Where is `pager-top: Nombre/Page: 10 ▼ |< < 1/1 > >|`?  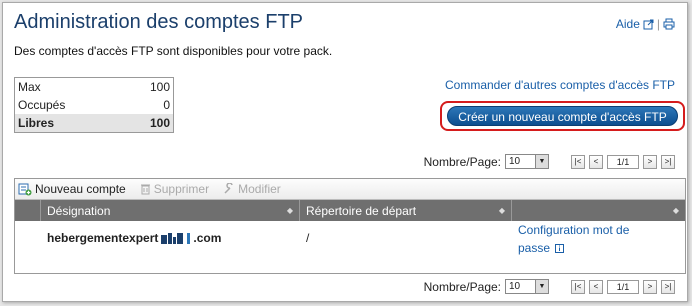
pager-top: Nombre/Page: 10 ▼ |< < 1/1 > >| is located at coordinates (549, 161).